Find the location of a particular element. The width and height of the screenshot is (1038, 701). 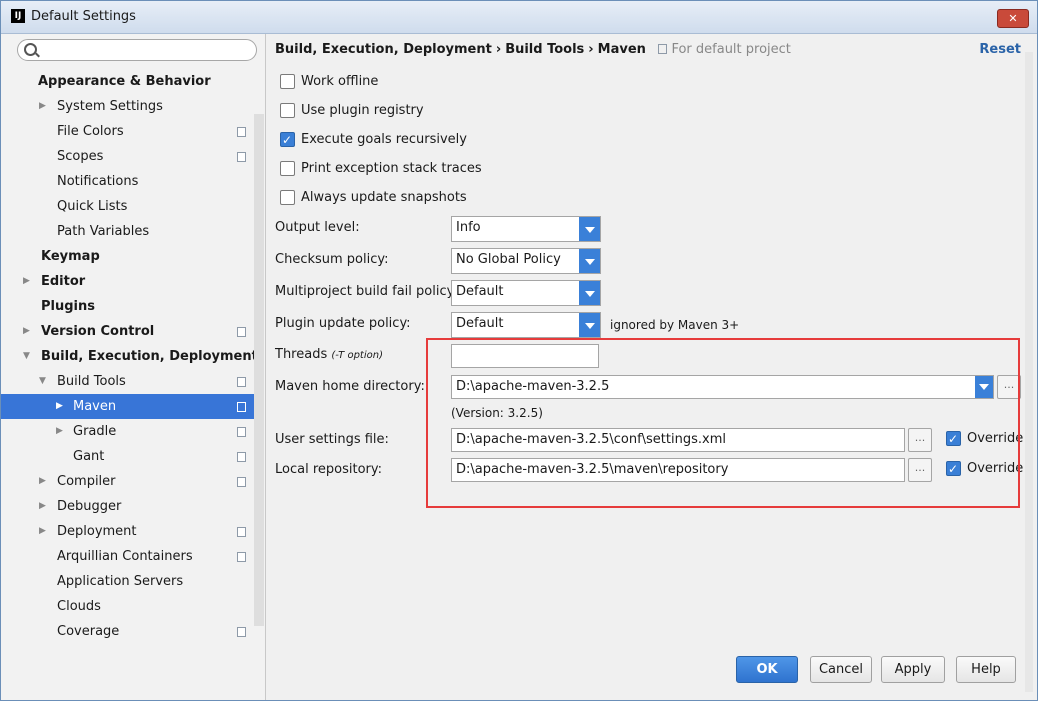

breadcrumb-item: Build, Execution, Deployment is located at coordinates (383, 49).